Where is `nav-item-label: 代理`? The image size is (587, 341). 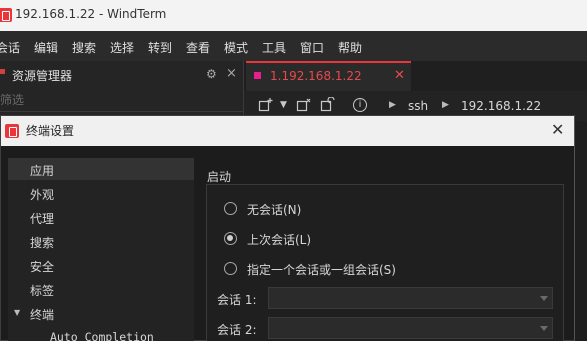
nav-item-label: 代理 is located at coordinates (42, 219).